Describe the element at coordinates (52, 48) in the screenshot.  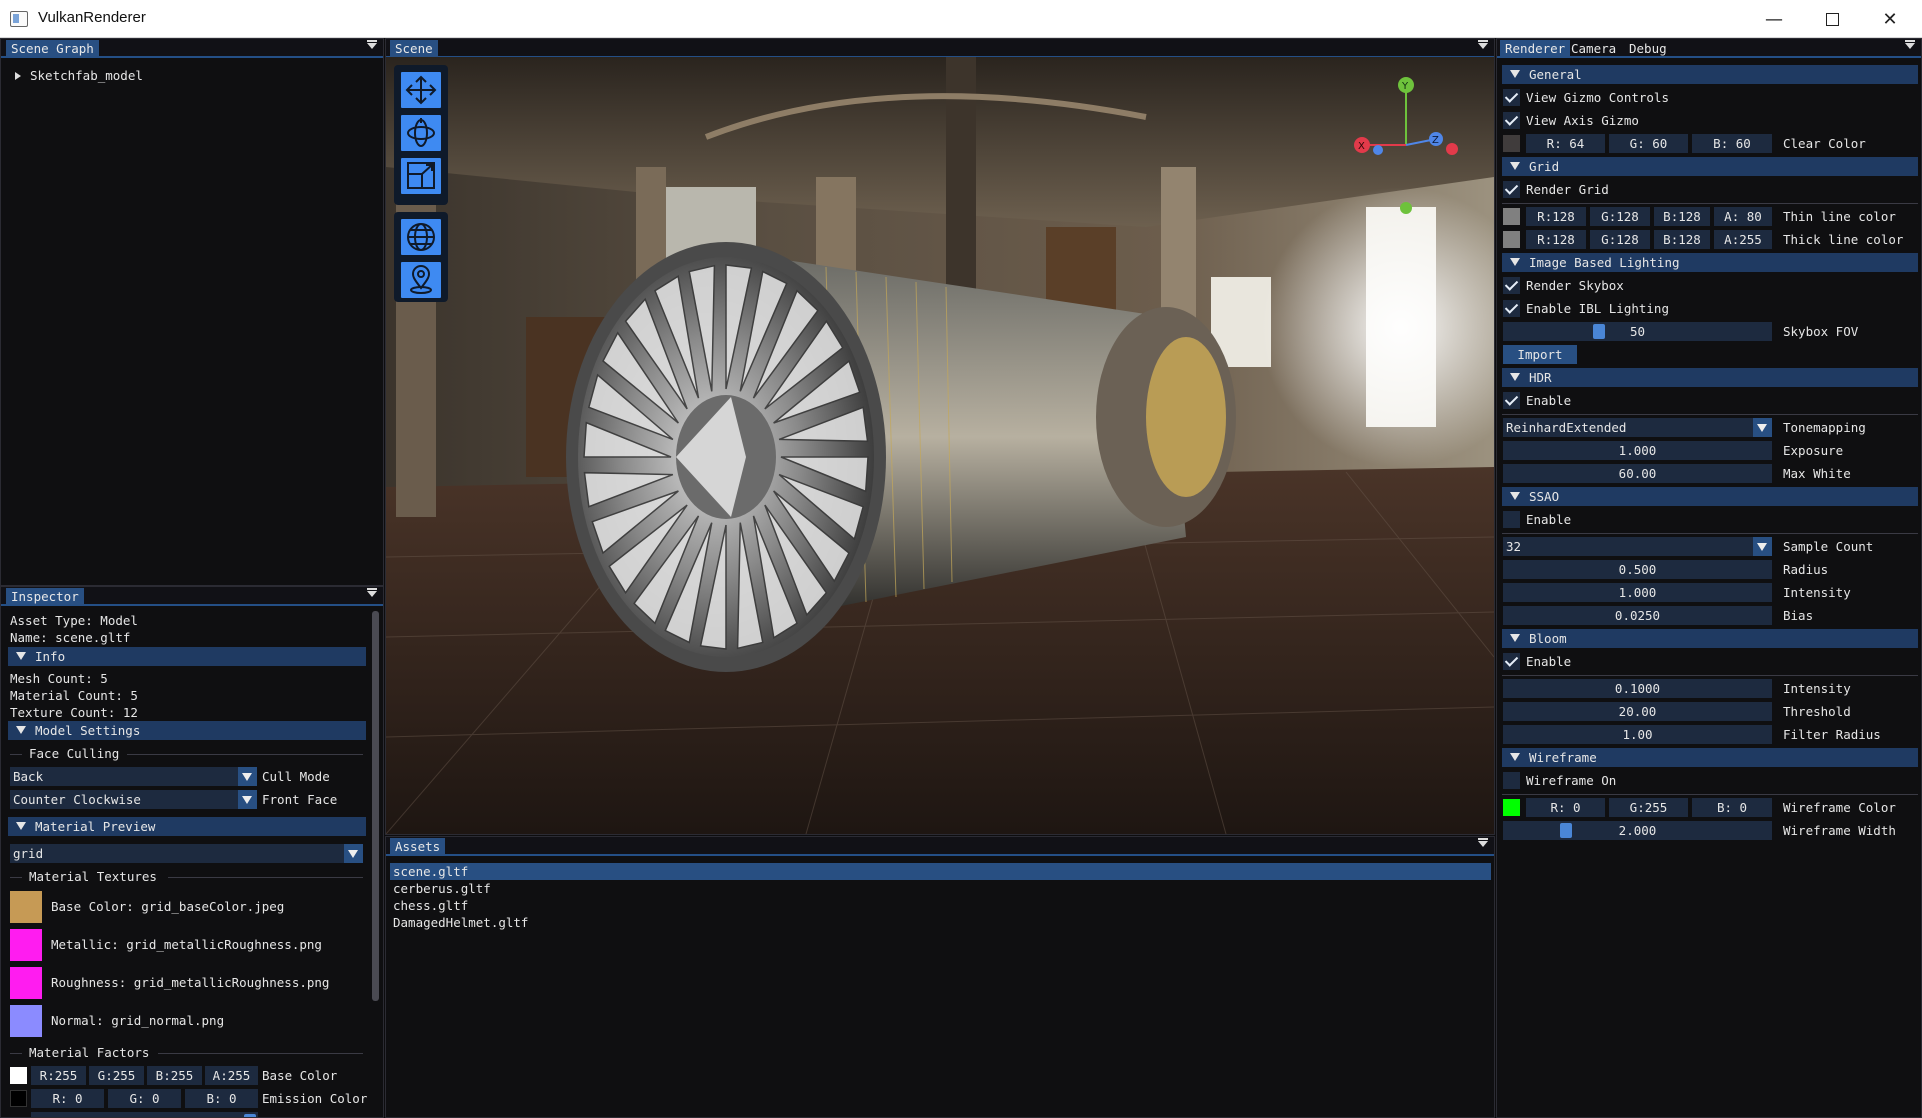
I see `tab-scene-graph: Scene Graph` at that location.